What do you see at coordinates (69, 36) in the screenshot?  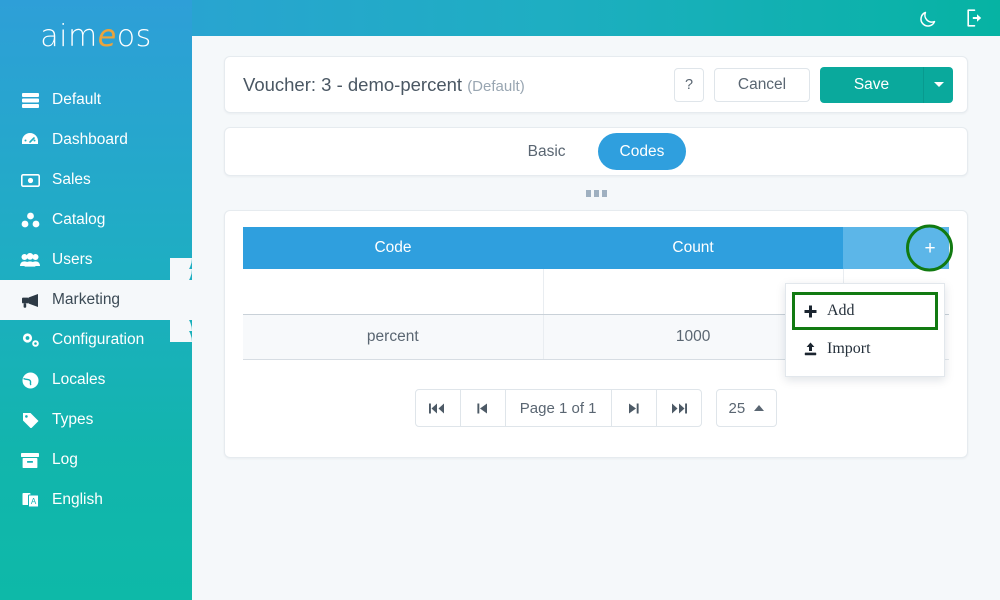 I see `brand-logo-part1: aim` at bounding box center [69, 36].